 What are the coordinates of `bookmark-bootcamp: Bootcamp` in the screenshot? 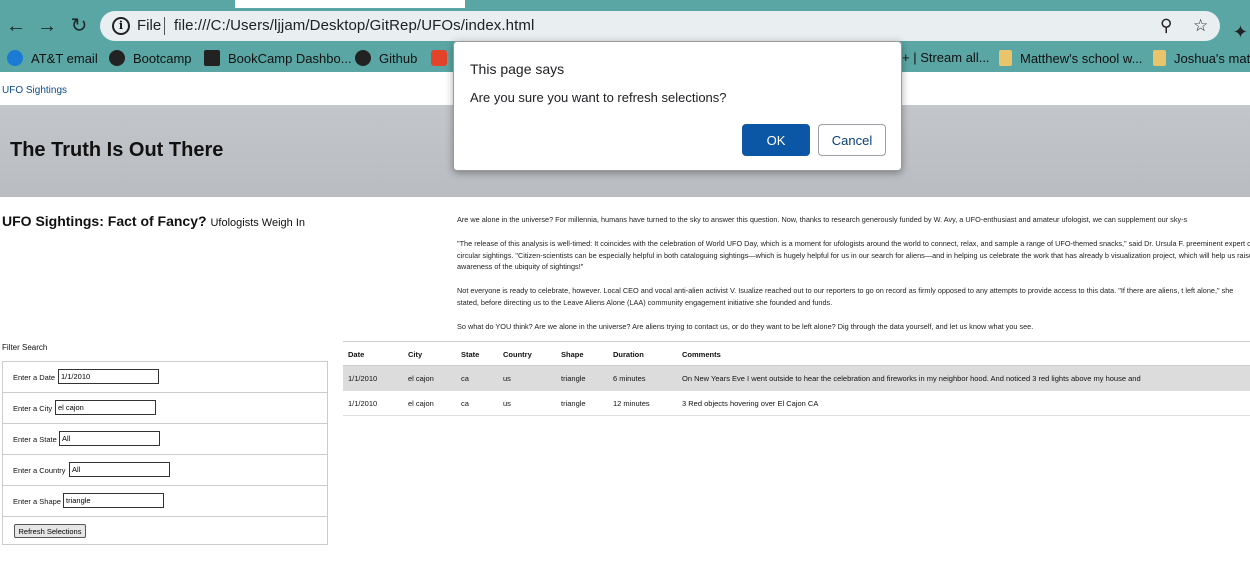 It's located at (150, 59).